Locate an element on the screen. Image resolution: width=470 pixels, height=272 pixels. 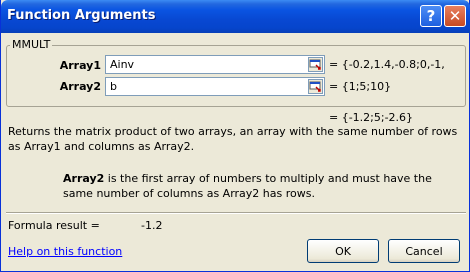
array2-input: b is located at coordinates (215, 86).